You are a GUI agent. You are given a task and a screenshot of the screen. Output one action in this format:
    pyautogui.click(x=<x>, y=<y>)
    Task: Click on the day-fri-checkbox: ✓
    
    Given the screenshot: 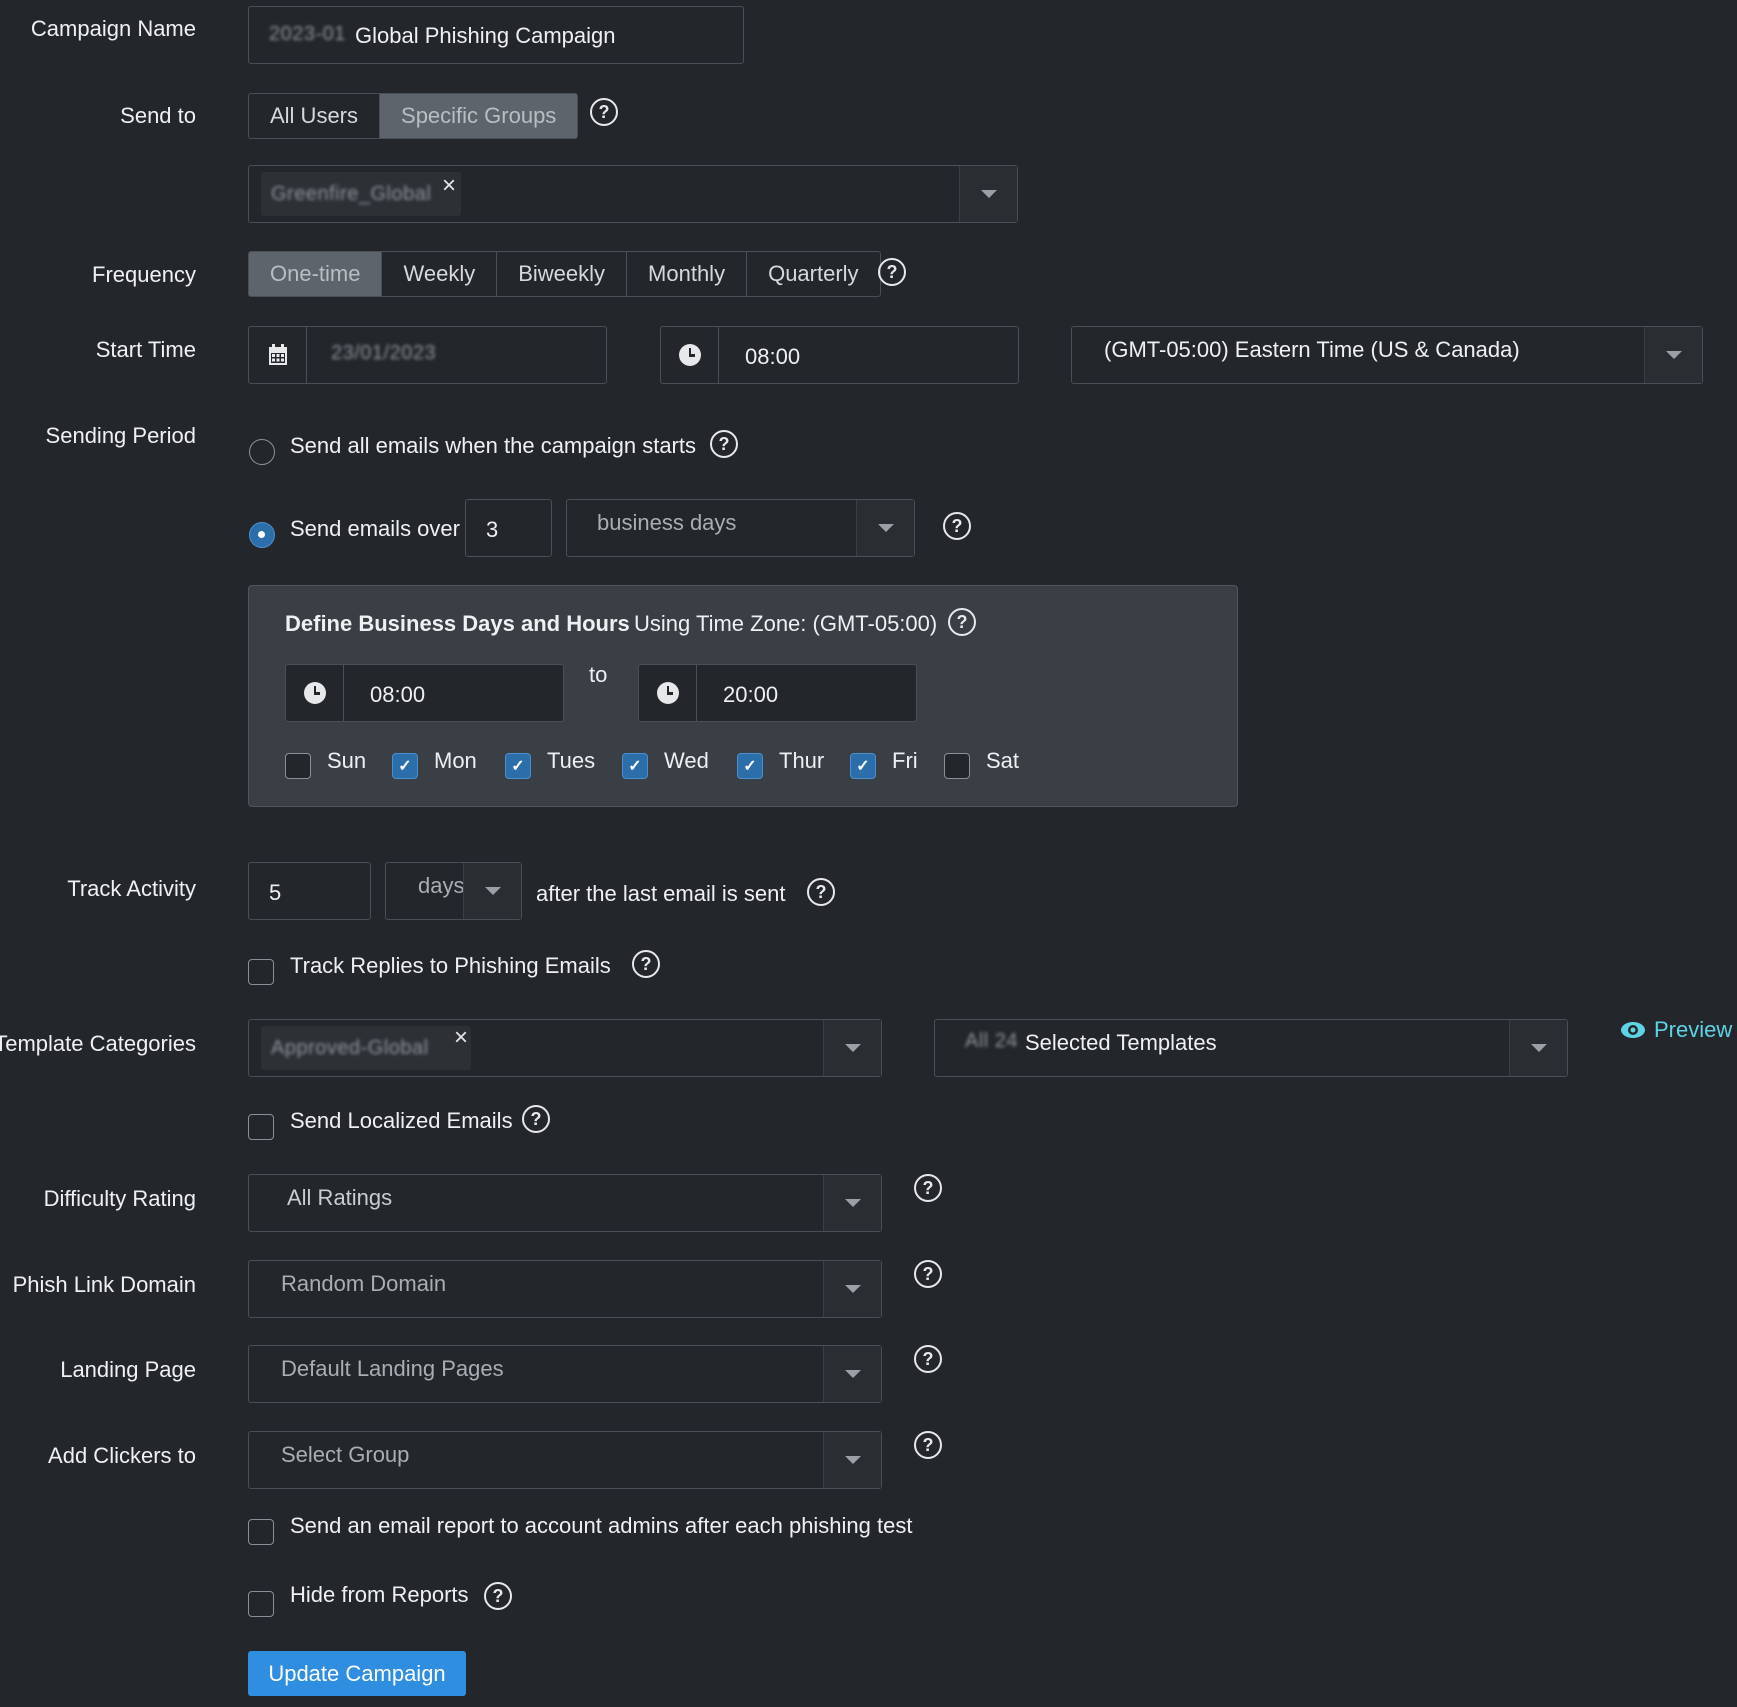 What is the action you would take?
    pyautogui.click(x=863, y=766)
    